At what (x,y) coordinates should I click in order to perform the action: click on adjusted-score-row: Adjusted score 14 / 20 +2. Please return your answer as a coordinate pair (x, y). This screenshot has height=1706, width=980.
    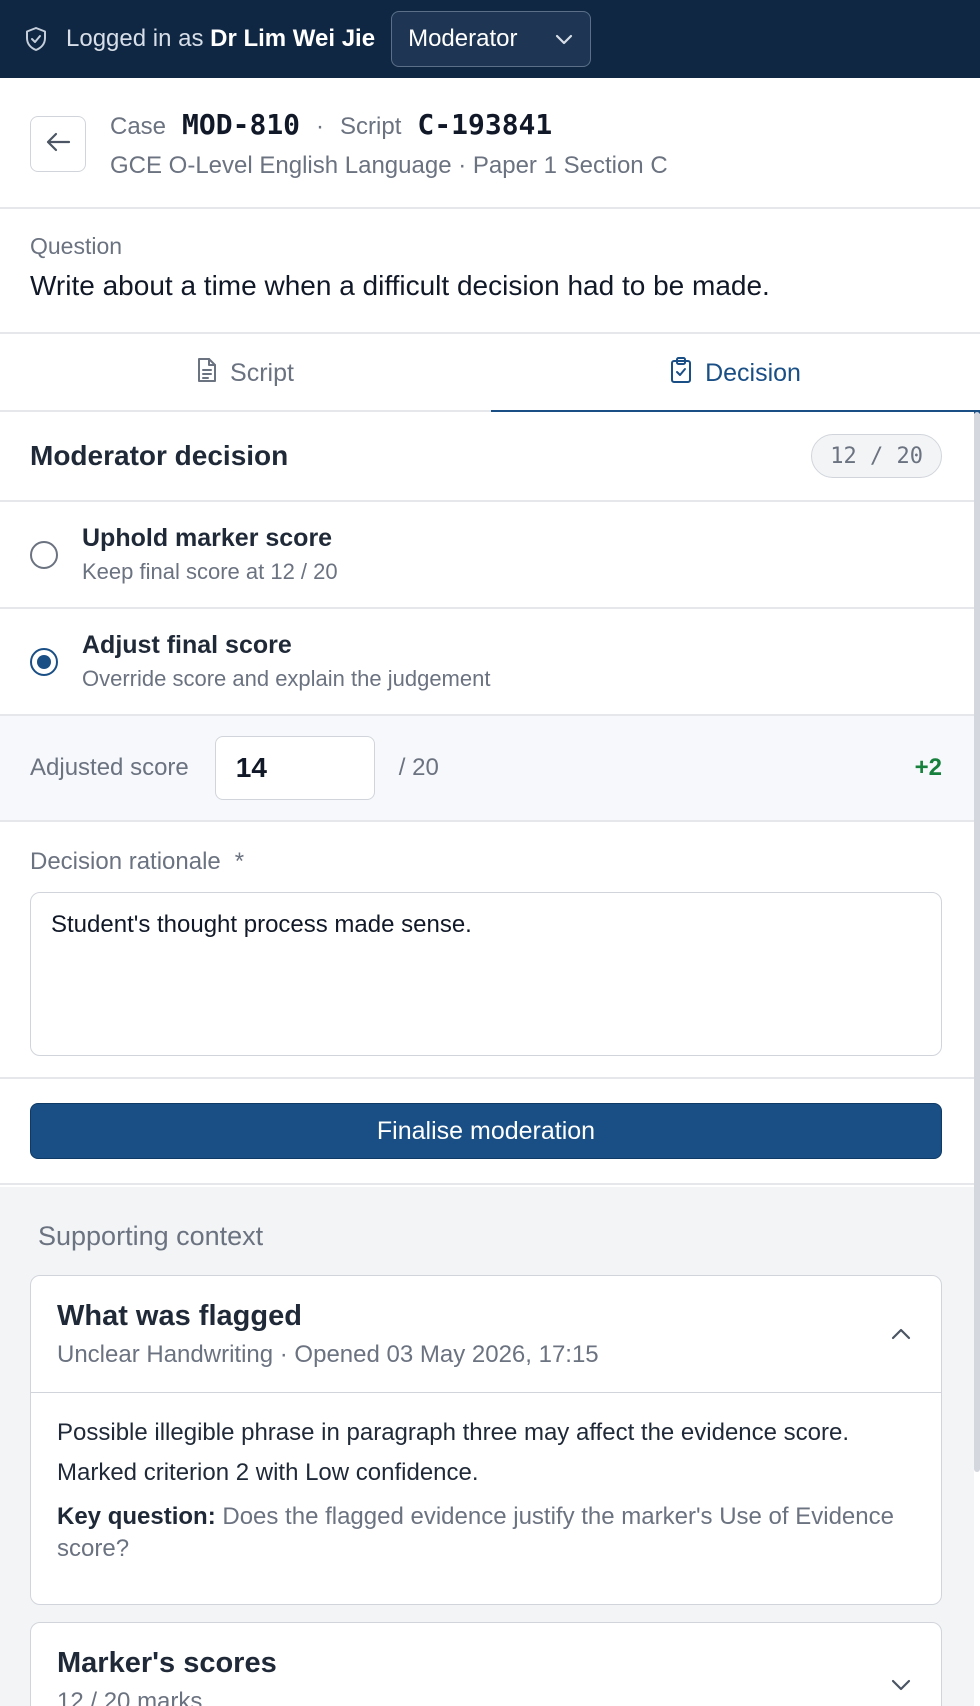
    Looking at the image, I should click on (487, 769).